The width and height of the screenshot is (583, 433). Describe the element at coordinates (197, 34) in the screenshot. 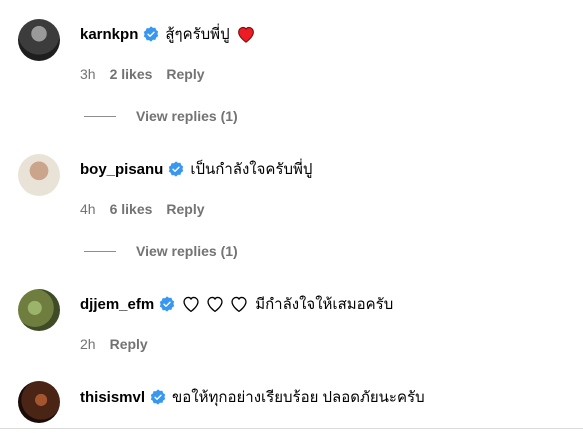

I see `comment-text: สู้ๆครับพี่ปู` at that location.